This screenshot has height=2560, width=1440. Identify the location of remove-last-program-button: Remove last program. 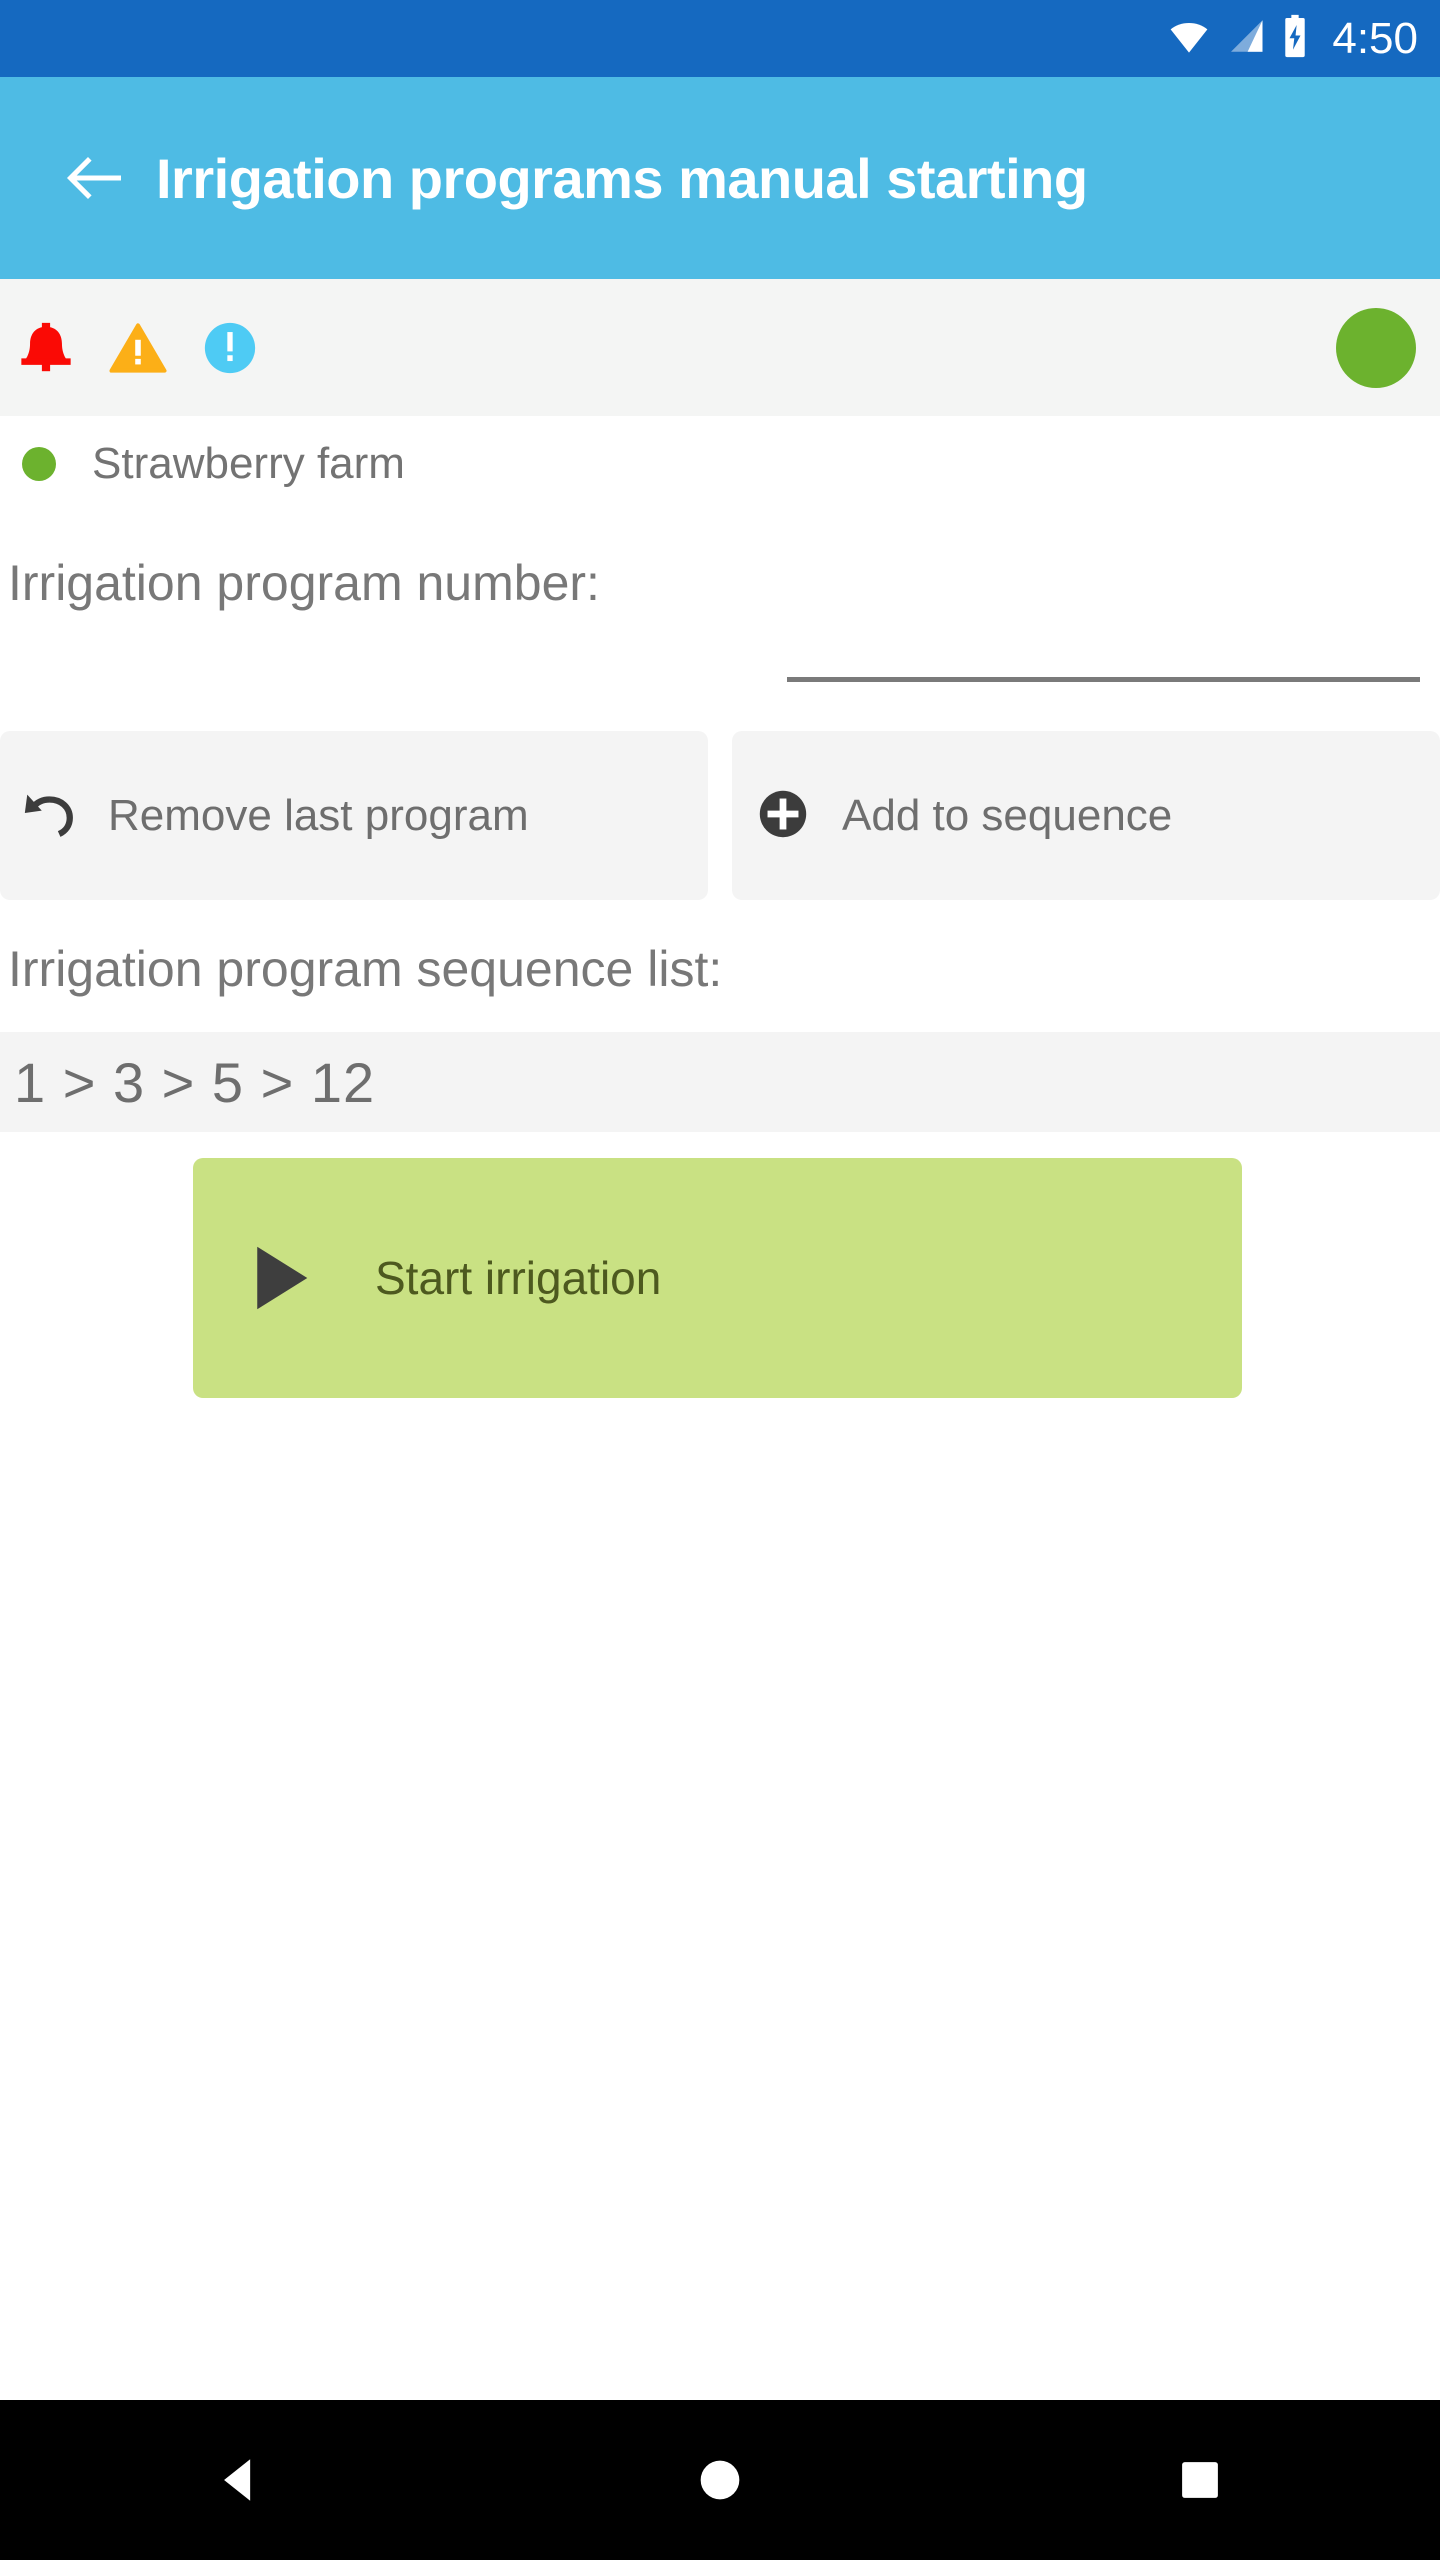
(354, 815).